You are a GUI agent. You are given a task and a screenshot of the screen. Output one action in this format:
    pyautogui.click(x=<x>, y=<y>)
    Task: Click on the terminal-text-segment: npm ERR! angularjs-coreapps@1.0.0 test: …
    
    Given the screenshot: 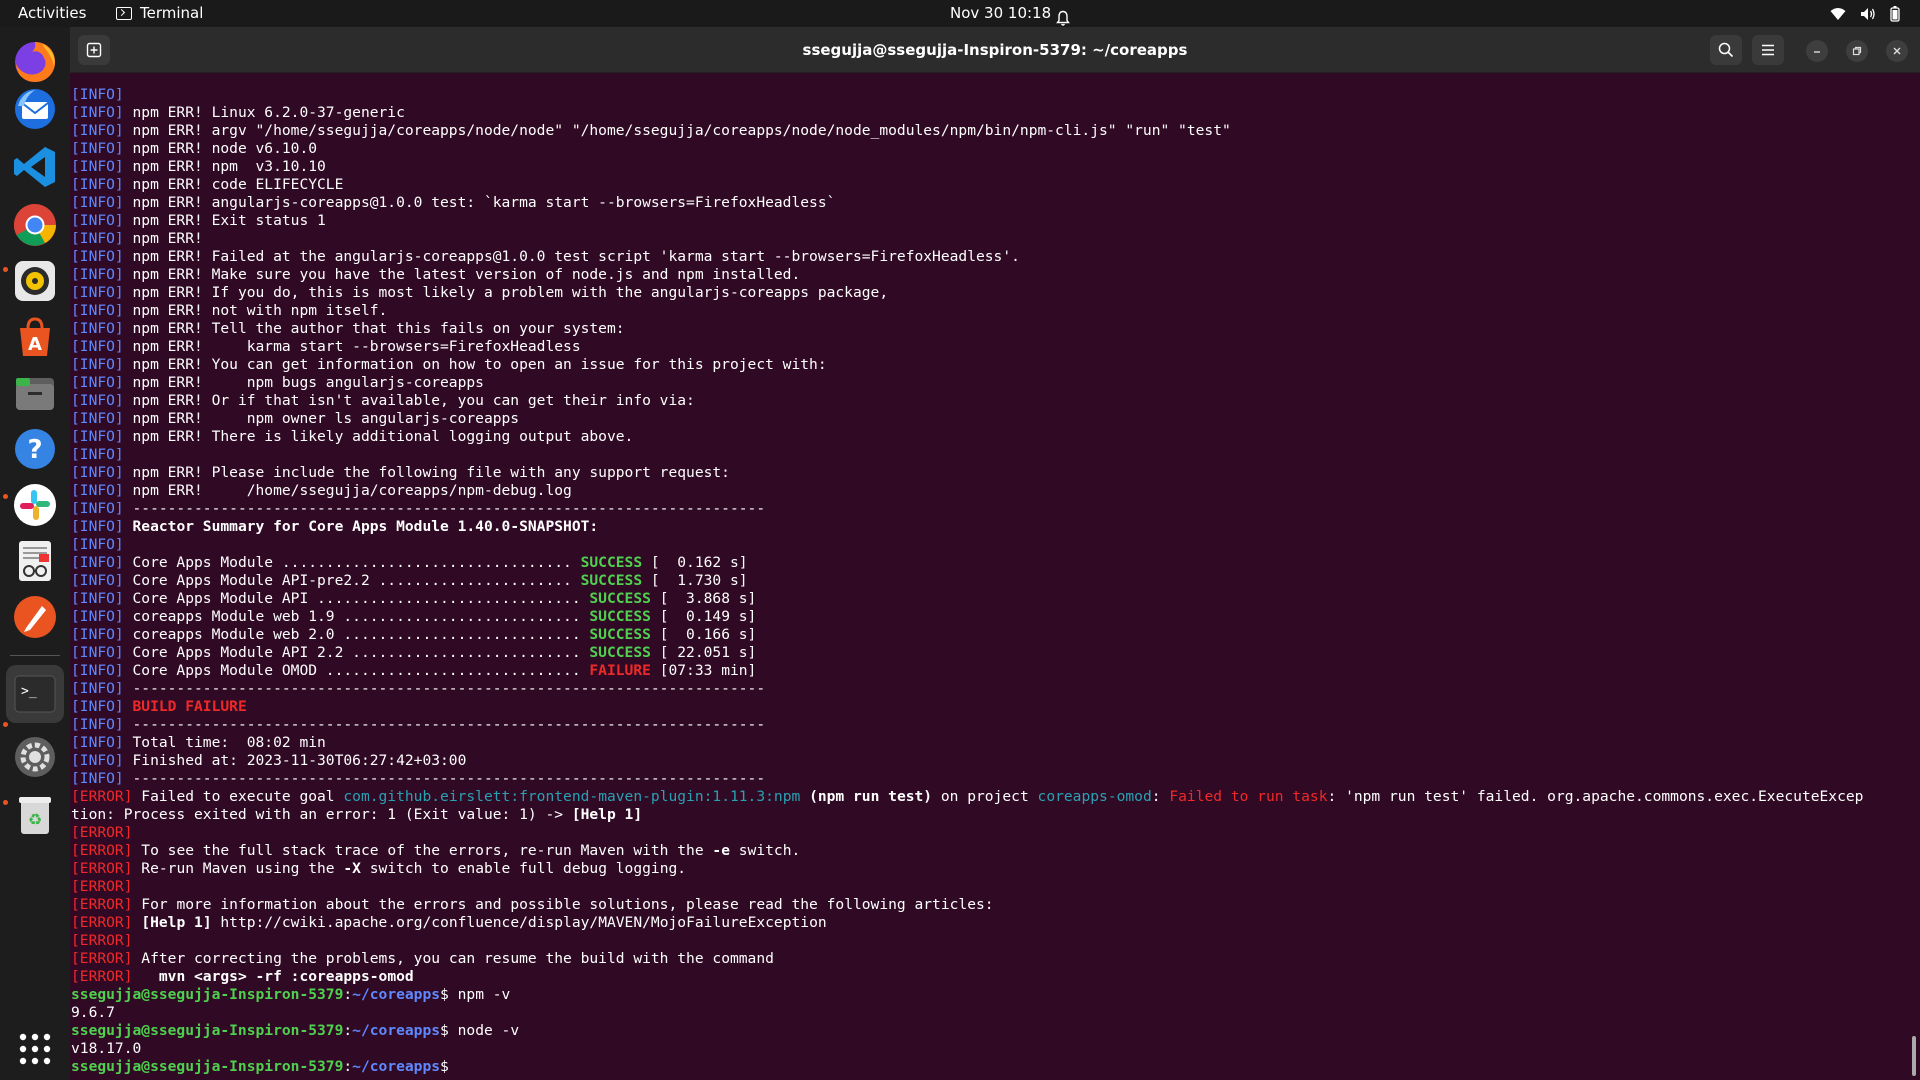 What is the action you would take?
    pyautogui.click(x=479, y=202)
    